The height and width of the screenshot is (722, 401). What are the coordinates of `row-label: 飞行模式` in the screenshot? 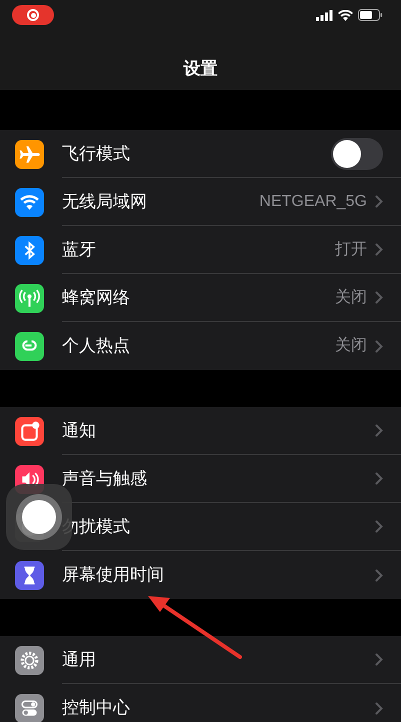 It's located at (96, 153).